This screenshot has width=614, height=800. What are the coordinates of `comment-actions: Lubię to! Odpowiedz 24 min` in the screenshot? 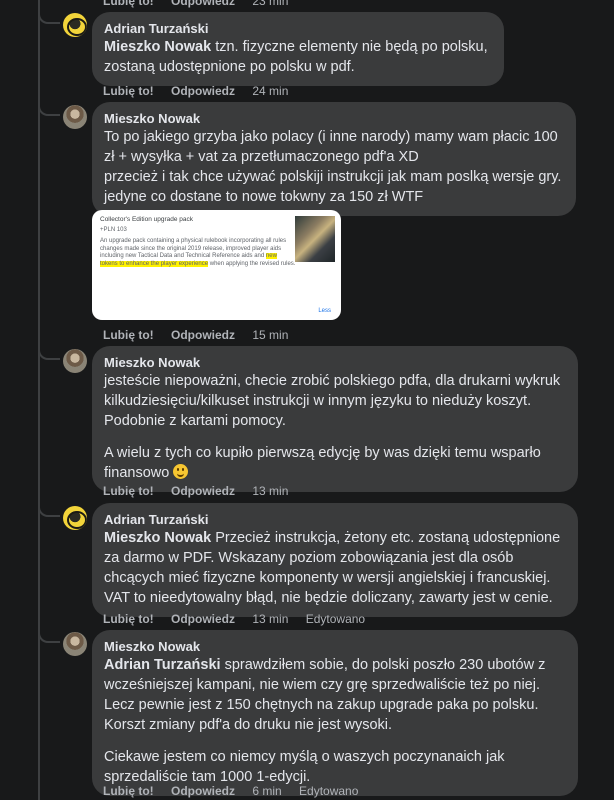 It's located at (202, 91).